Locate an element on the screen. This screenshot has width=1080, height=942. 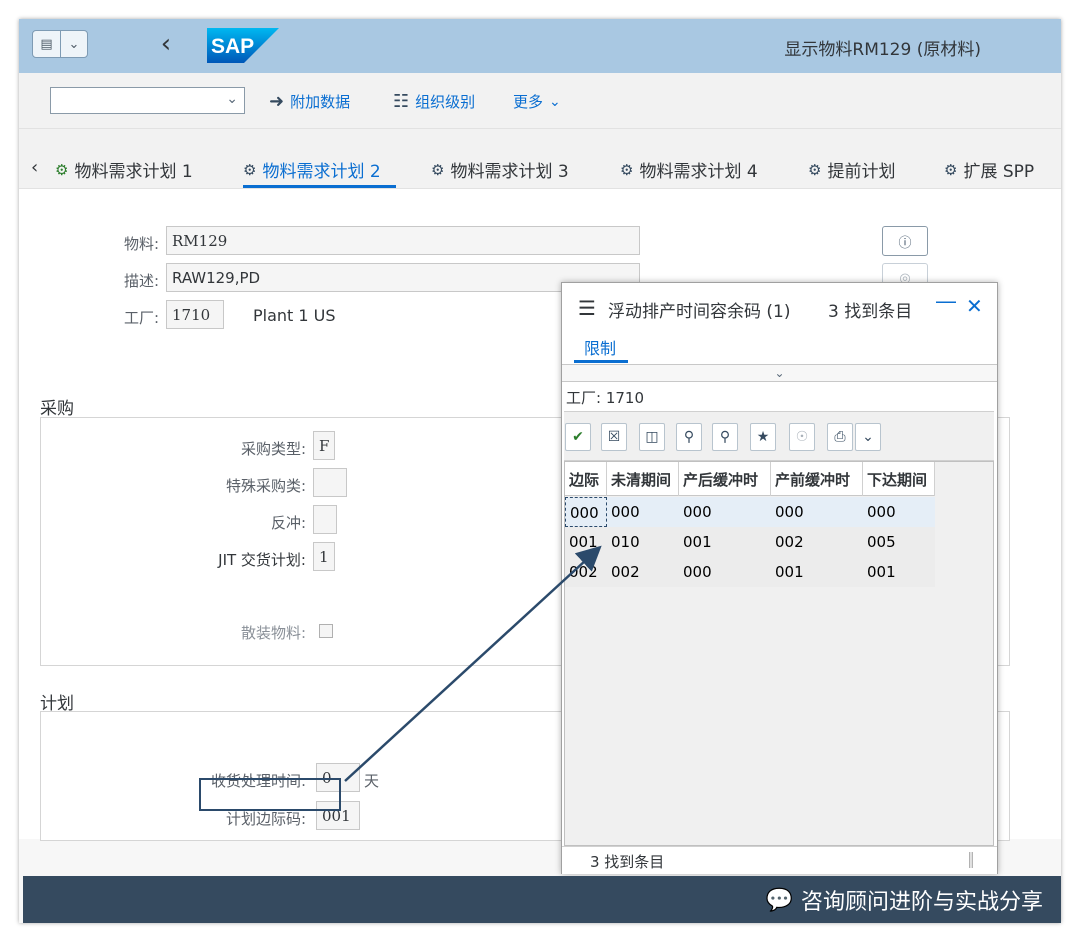
annotation-arrow is located at coordinates (473, 663).